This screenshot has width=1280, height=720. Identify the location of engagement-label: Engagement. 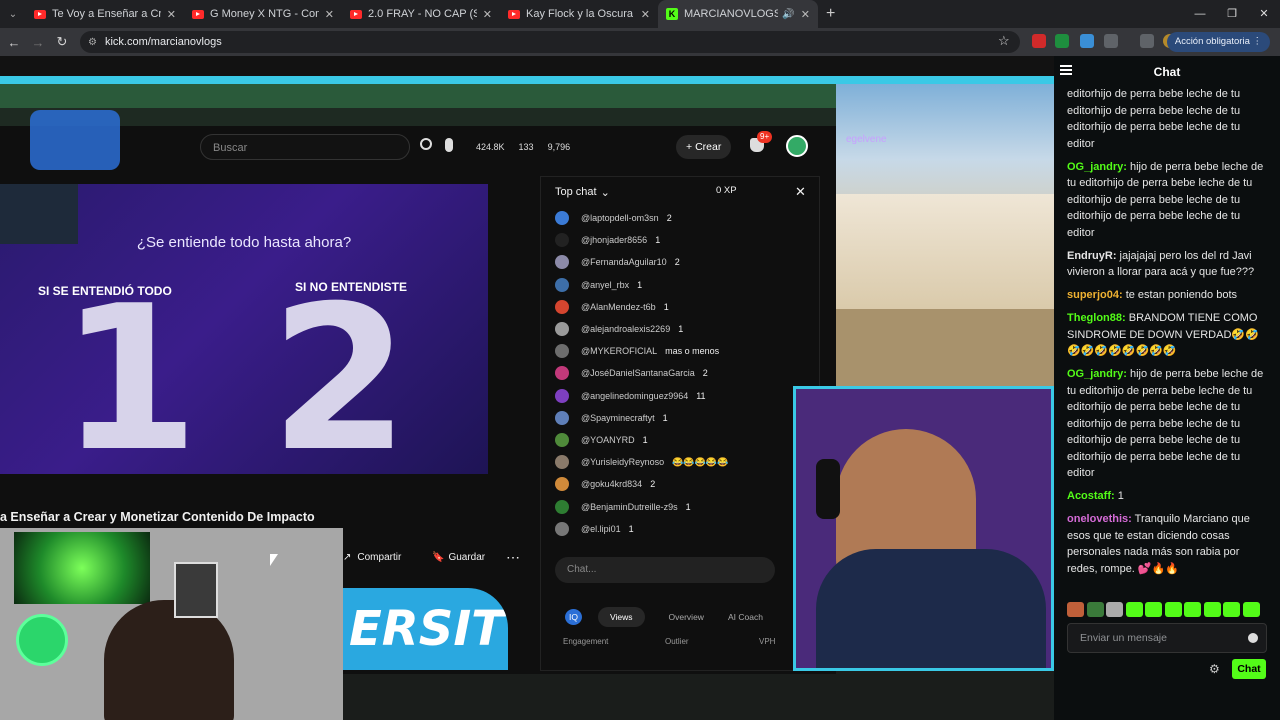
(586, 641).